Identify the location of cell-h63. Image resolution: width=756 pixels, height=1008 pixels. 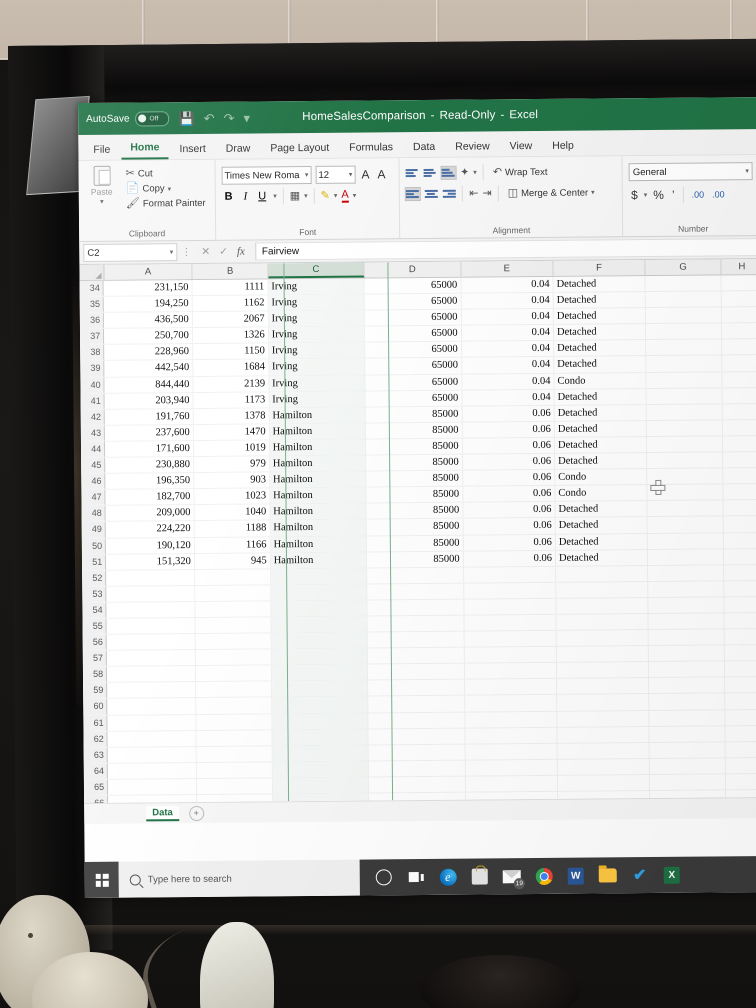
(740, 749).